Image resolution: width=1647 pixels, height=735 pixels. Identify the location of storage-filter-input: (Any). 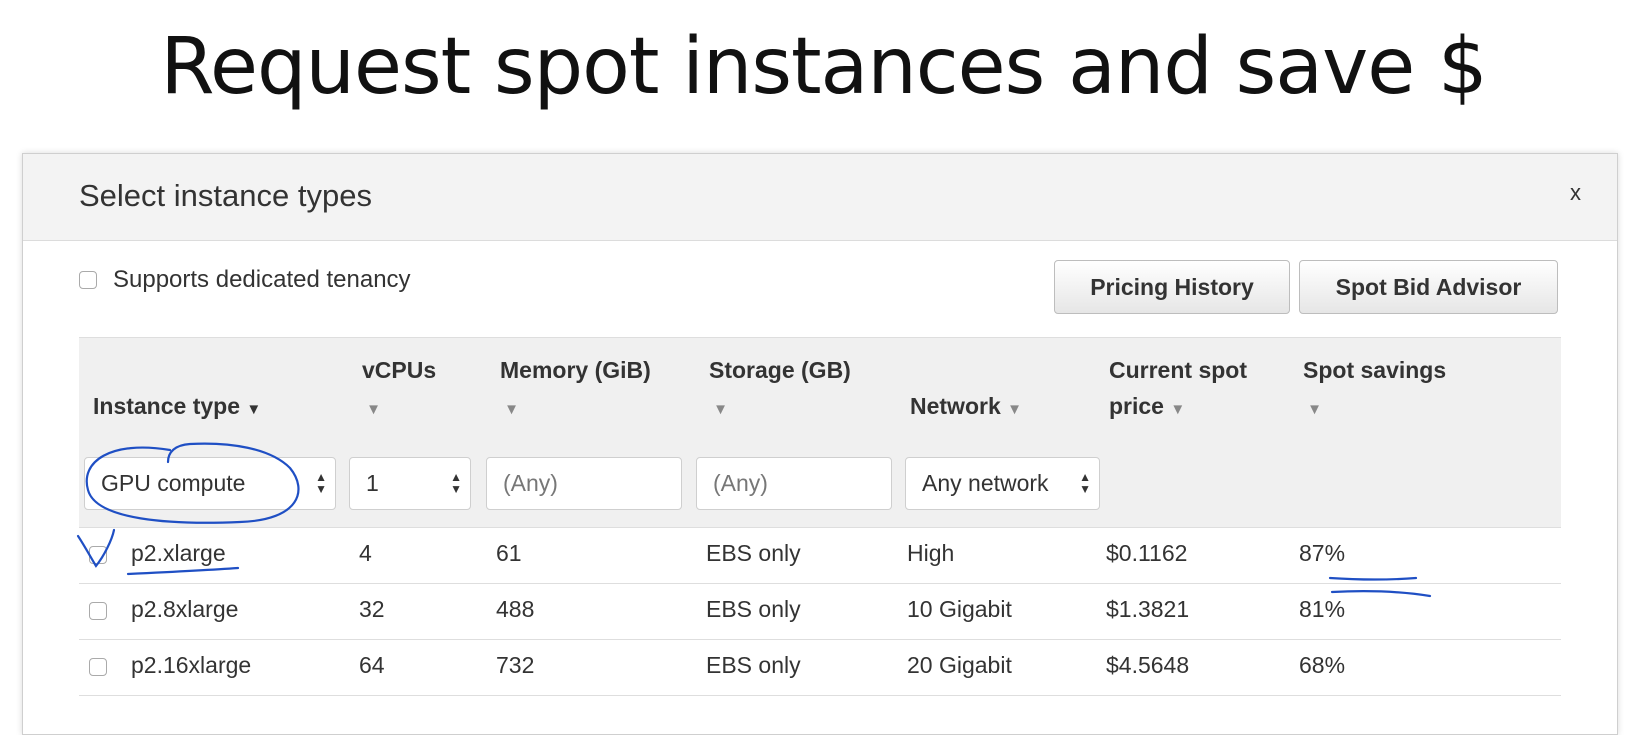
(794, 483).